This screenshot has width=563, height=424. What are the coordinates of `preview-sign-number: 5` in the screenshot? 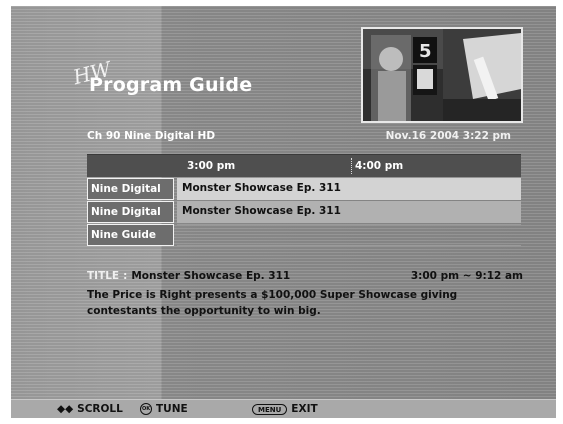 It's located at (425, 51).